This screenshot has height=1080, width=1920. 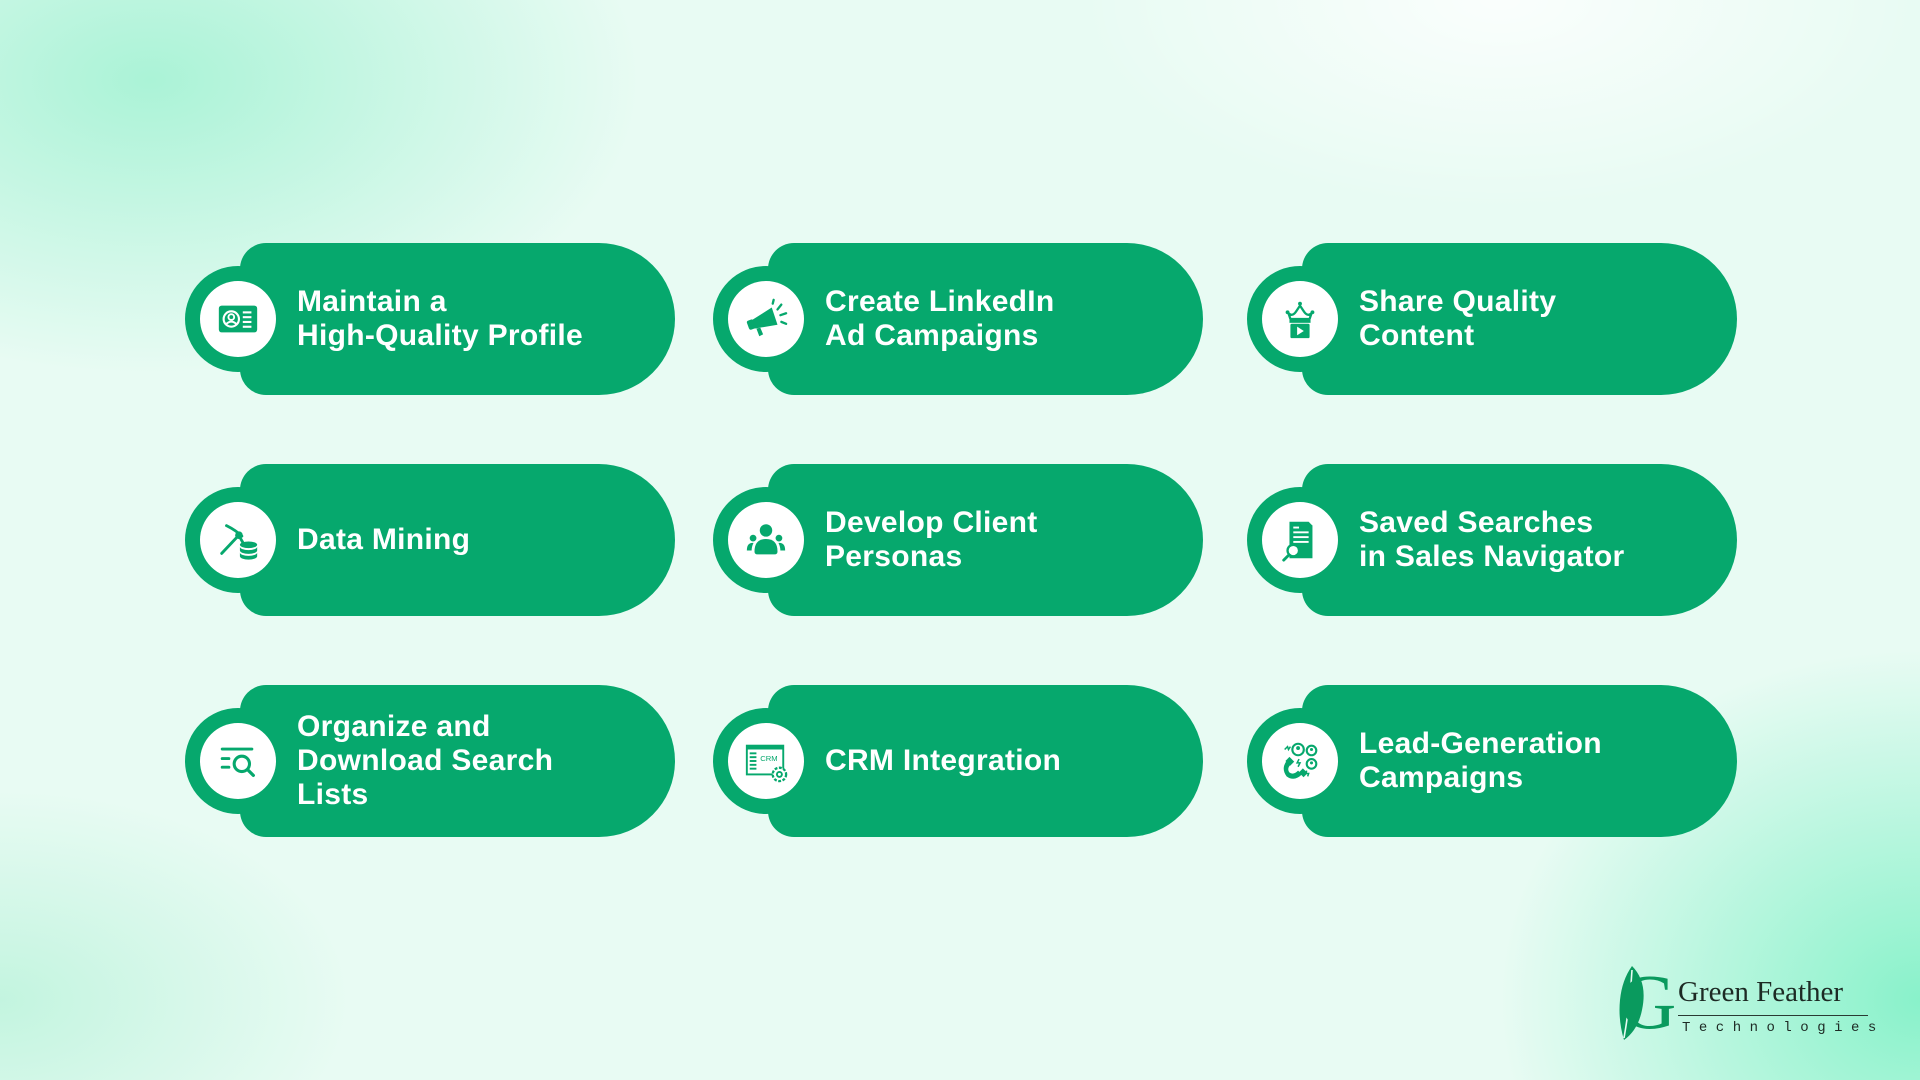 I want to click on magnet-leads-icon, so click(x=1300, y=760).